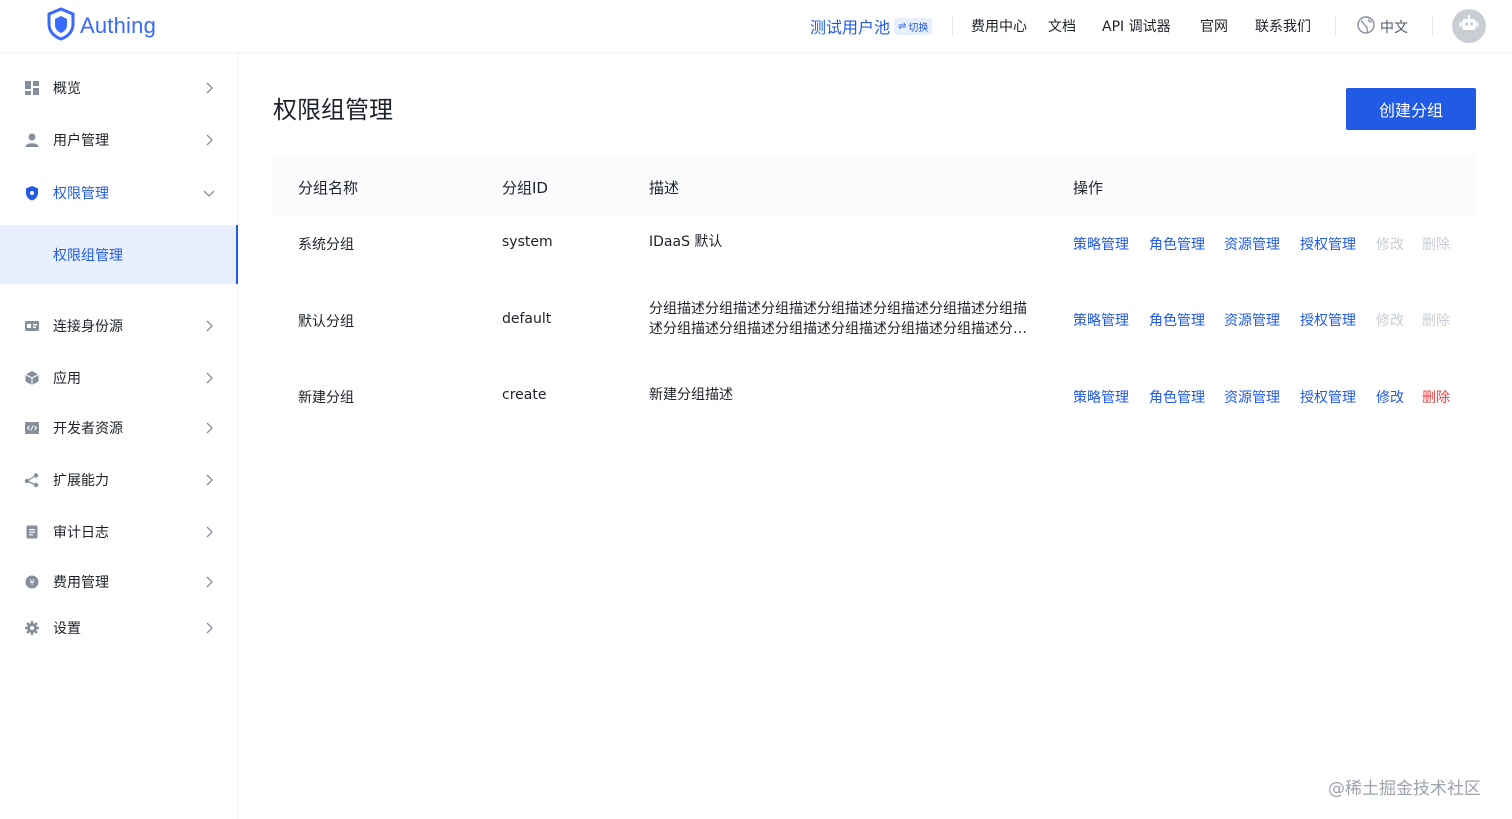 The image size is (1512, 819). I want to click on dashboard-icon, so click(32, 88).